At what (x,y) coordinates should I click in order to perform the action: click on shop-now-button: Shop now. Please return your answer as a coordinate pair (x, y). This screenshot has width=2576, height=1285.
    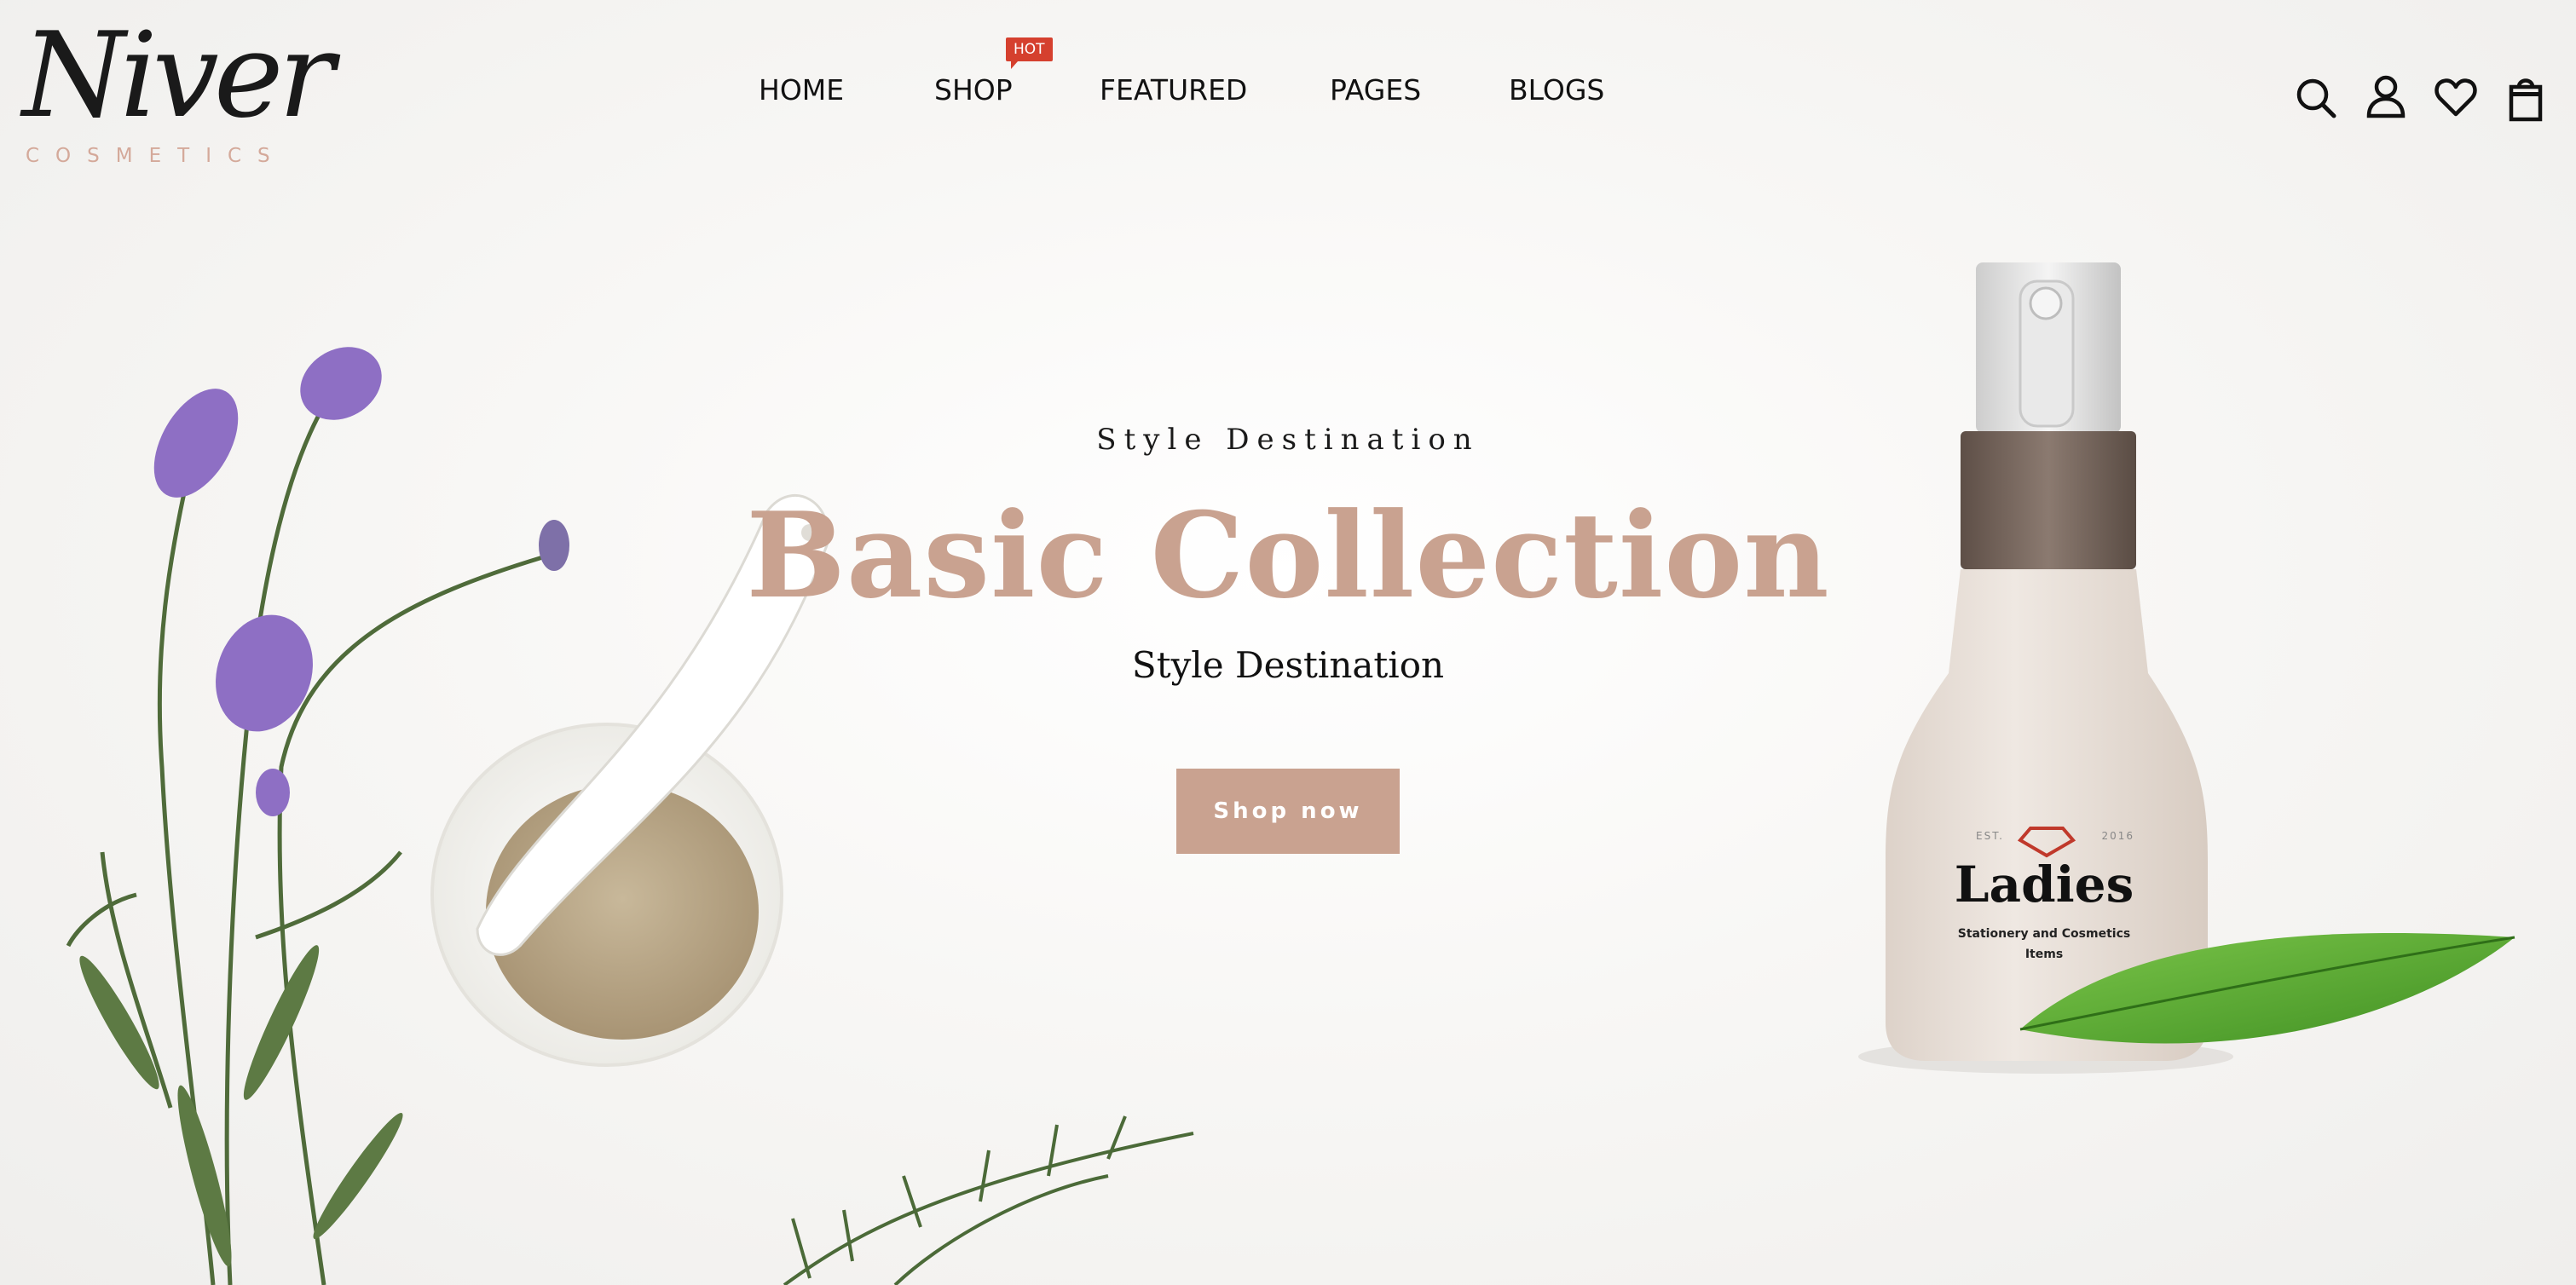
    Looking at the image, I should click on (1288, 811).